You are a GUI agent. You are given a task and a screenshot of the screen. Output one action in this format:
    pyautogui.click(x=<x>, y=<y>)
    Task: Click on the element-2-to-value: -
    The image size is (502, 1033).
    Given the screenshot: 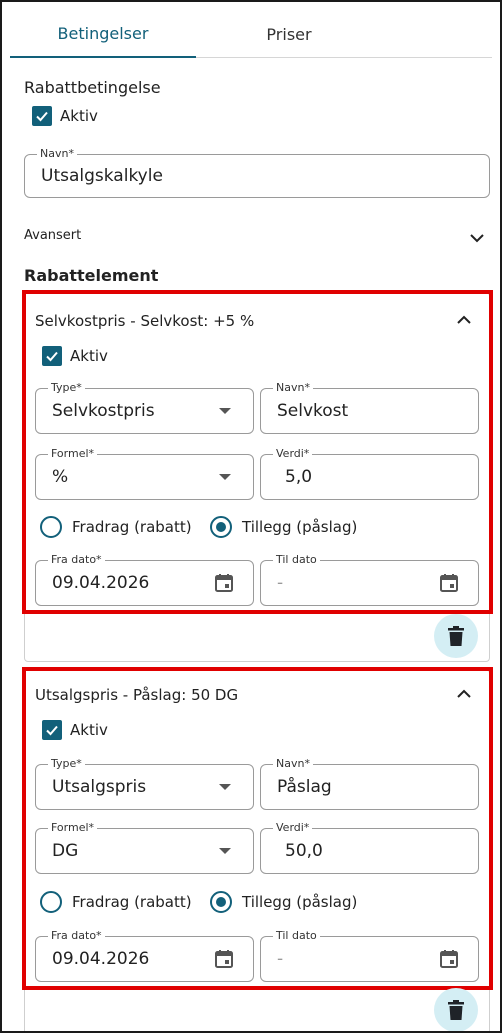 What is the action you would take?
    pyautogui.click(x=280, y=959)
    